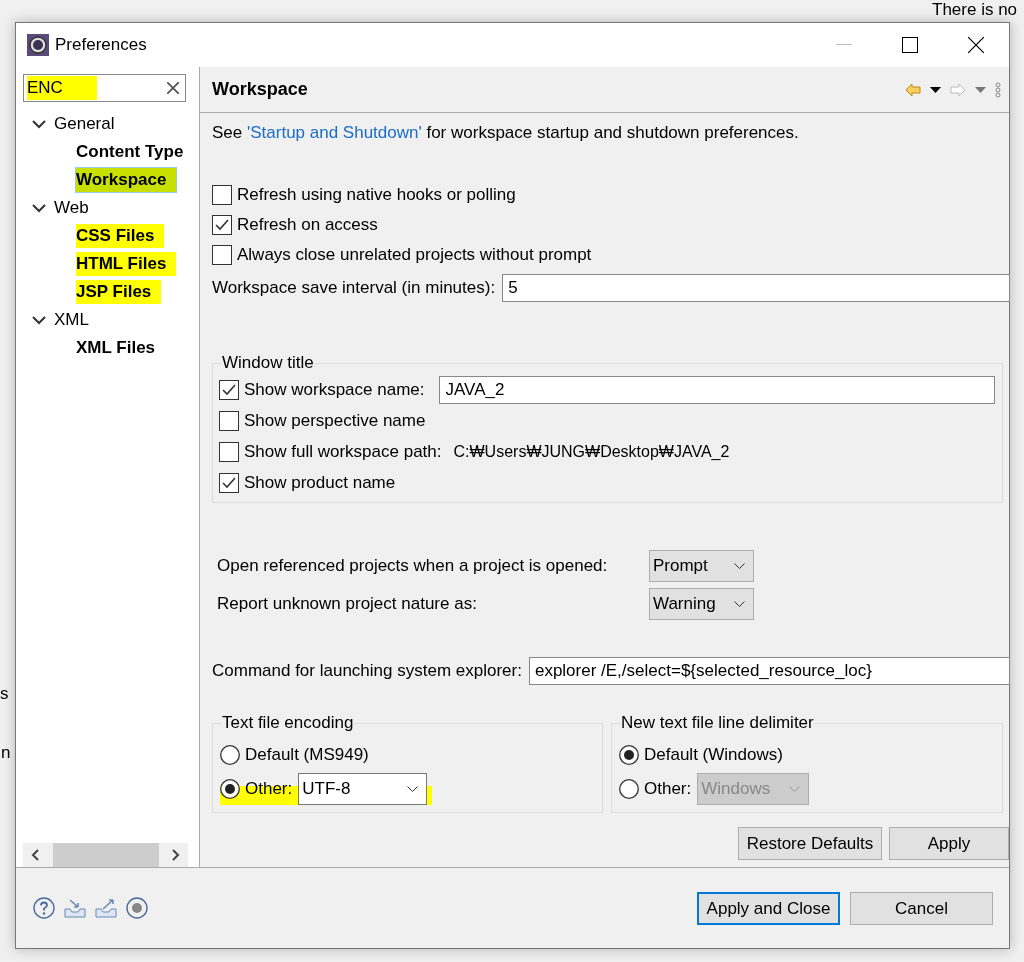 This screenshot has width=1024, height=962. Describe the element at coordinates (334, 132) in the screenshot. I see `startup-shutdown-link: 'Startup and Shutdown'` at that location.